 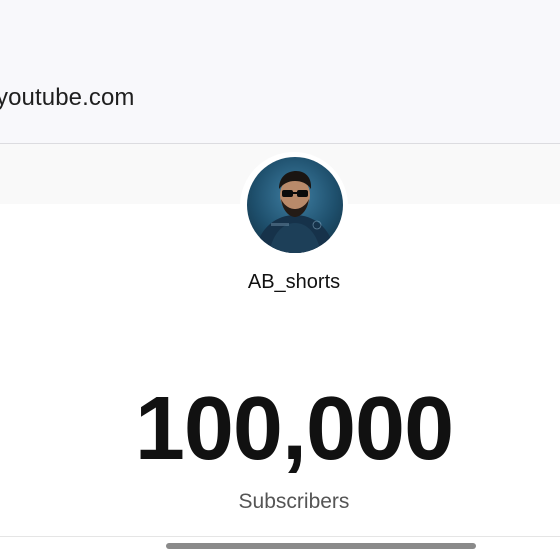 What do you see at coordinates (295, 212) in the screenshot?
I see `person-avatar-icon` at bounding box center [295, 212].